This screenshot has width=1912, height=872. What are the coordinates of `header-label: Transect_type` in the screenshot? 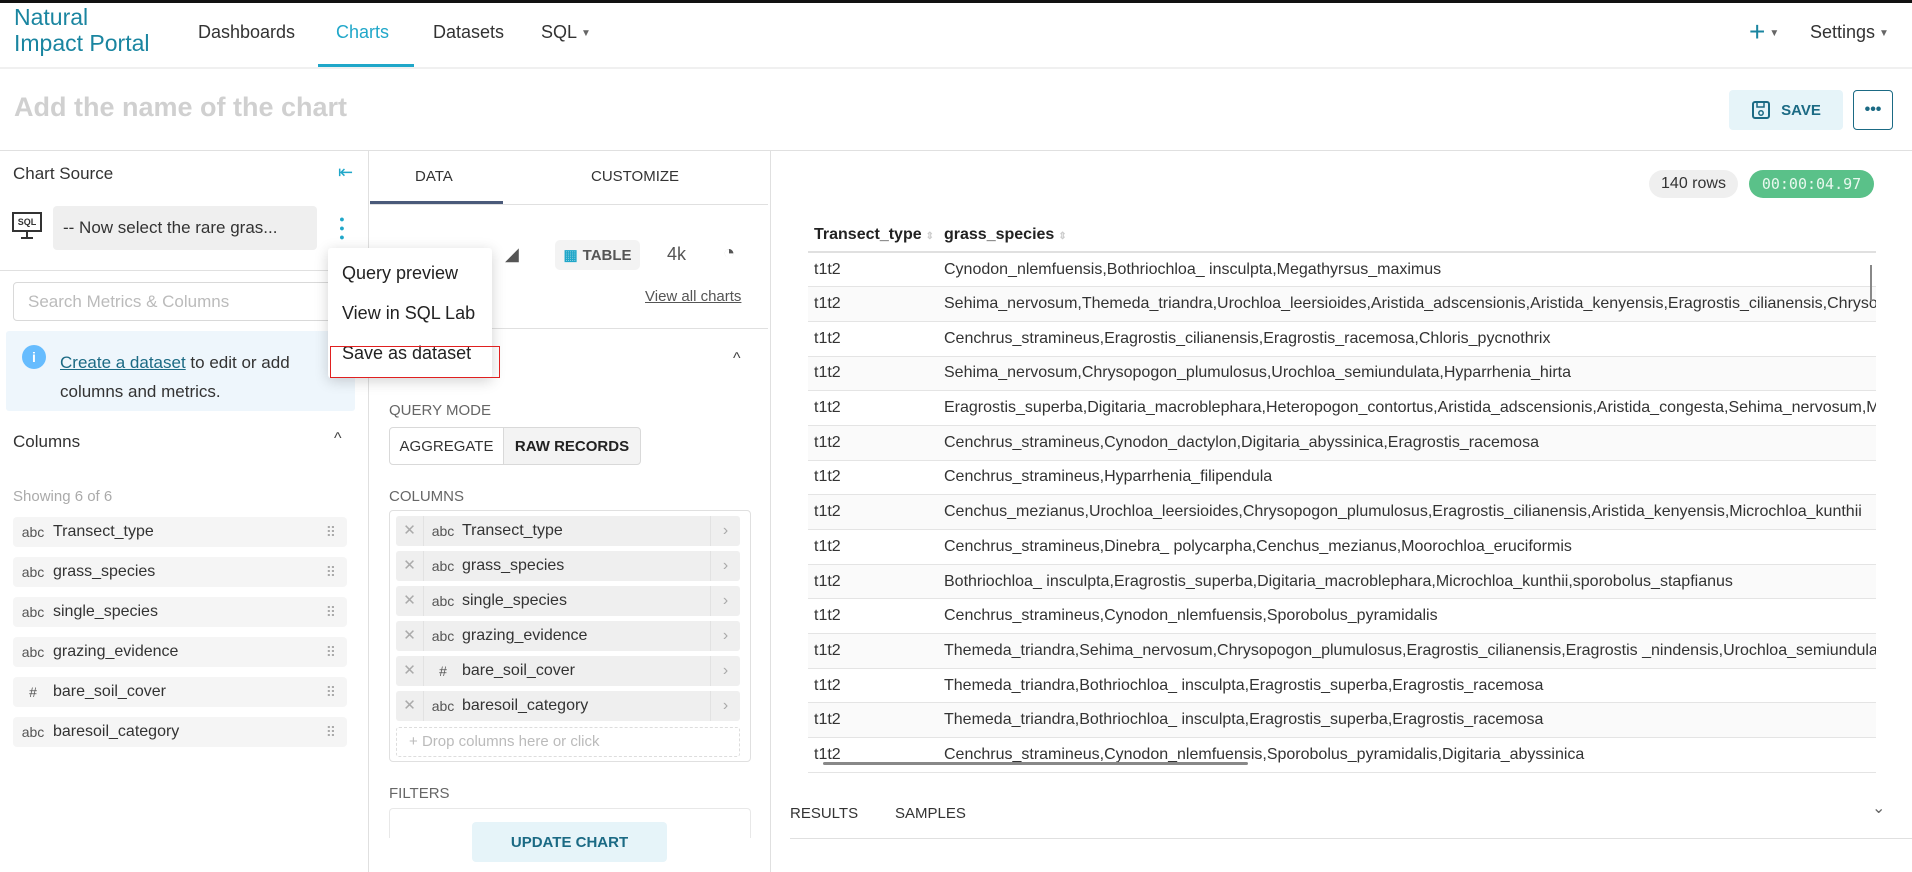 It's located at (868, 234).